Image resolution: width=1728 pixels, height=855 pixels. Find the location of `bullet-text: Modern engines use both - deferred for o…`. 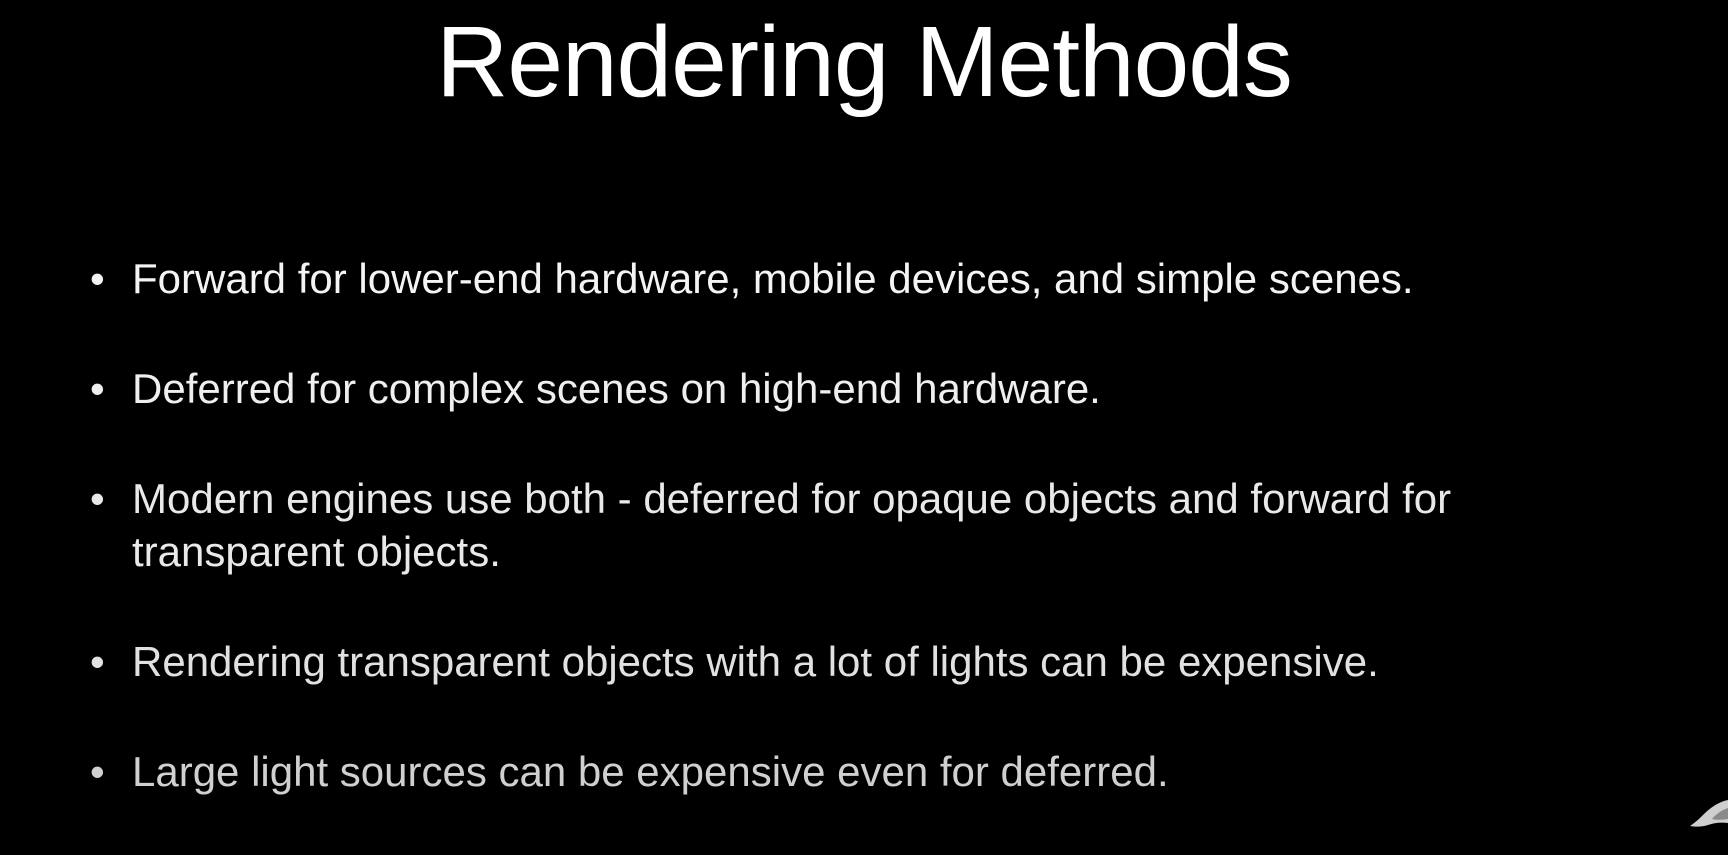

bullet-text: Modern engines use both - deferred for o… is located at coordinates (792, 525).